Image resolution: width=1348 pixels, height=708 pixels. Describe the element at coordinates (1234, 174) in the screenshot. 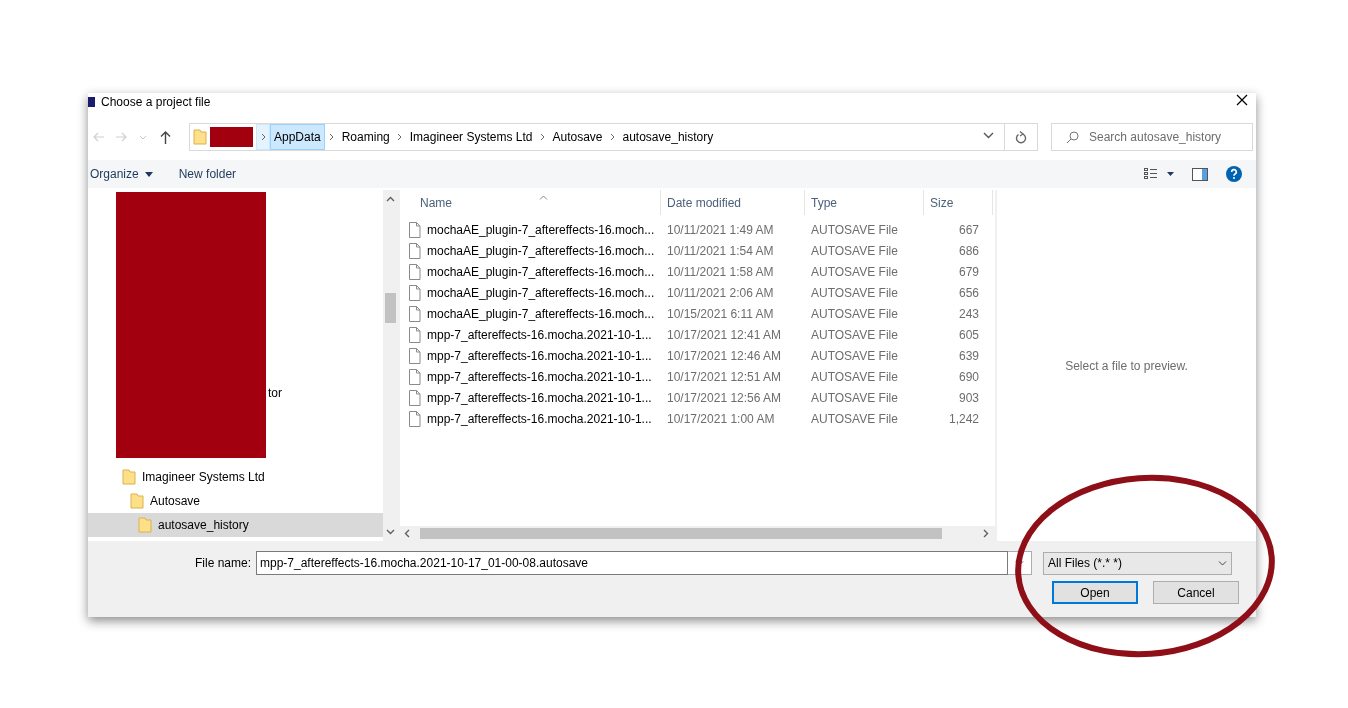

I see `help-icon` at that location.